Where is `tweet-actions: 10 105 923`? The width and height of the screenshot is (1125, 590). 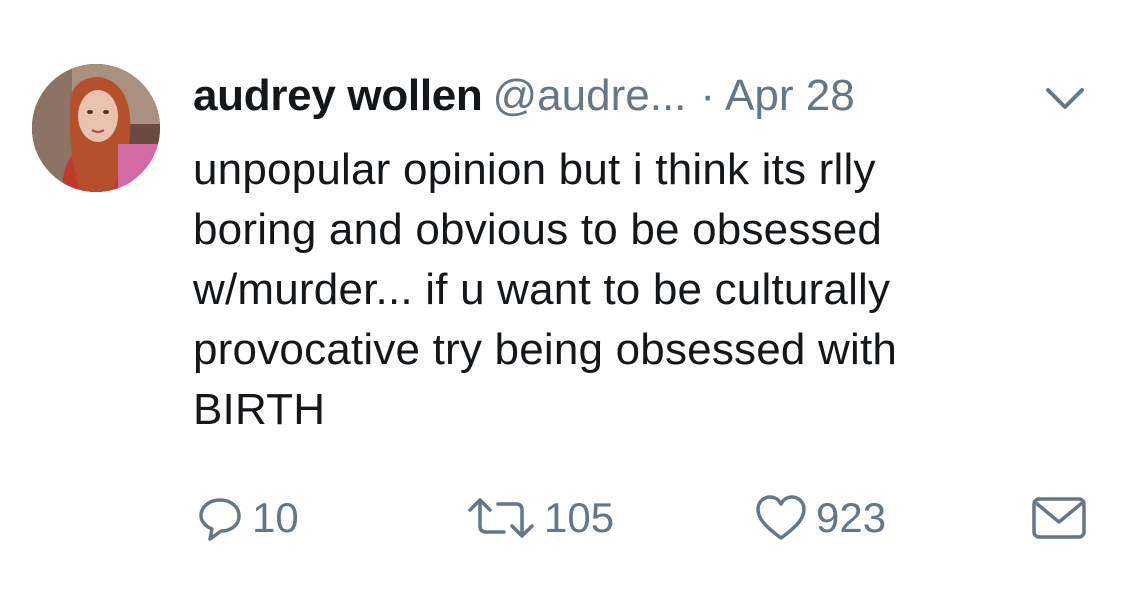 tweet-actions: 10 105 923 is located at coordinates (562, 518).